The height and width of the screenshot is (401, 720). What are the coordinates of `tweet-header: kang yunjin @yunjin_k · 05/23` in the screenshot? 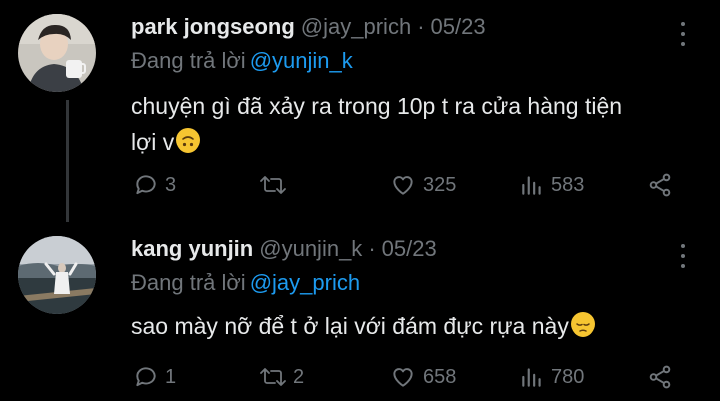 It's located at (284, 251).